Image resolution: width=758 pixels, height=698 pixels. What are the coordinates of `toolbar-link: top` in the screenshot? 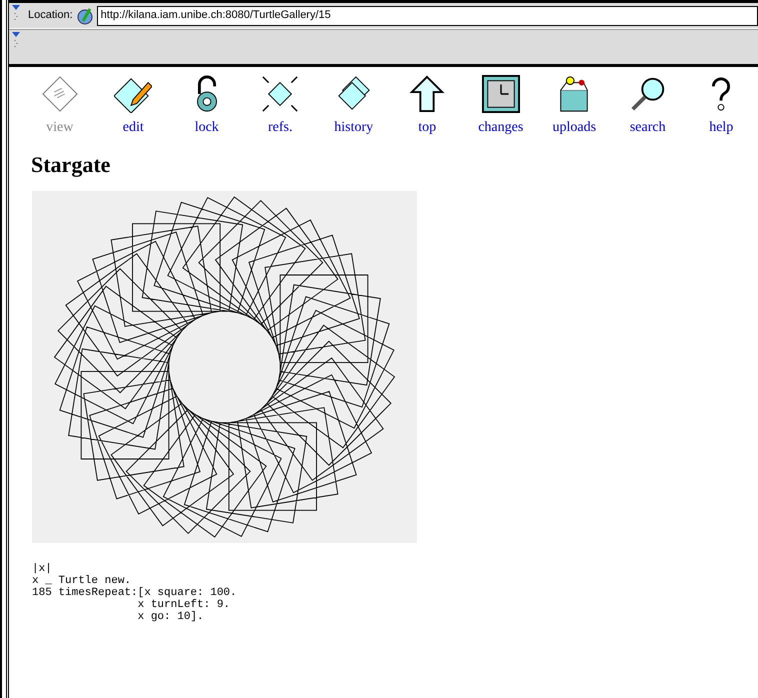 It's located at (427, 106).